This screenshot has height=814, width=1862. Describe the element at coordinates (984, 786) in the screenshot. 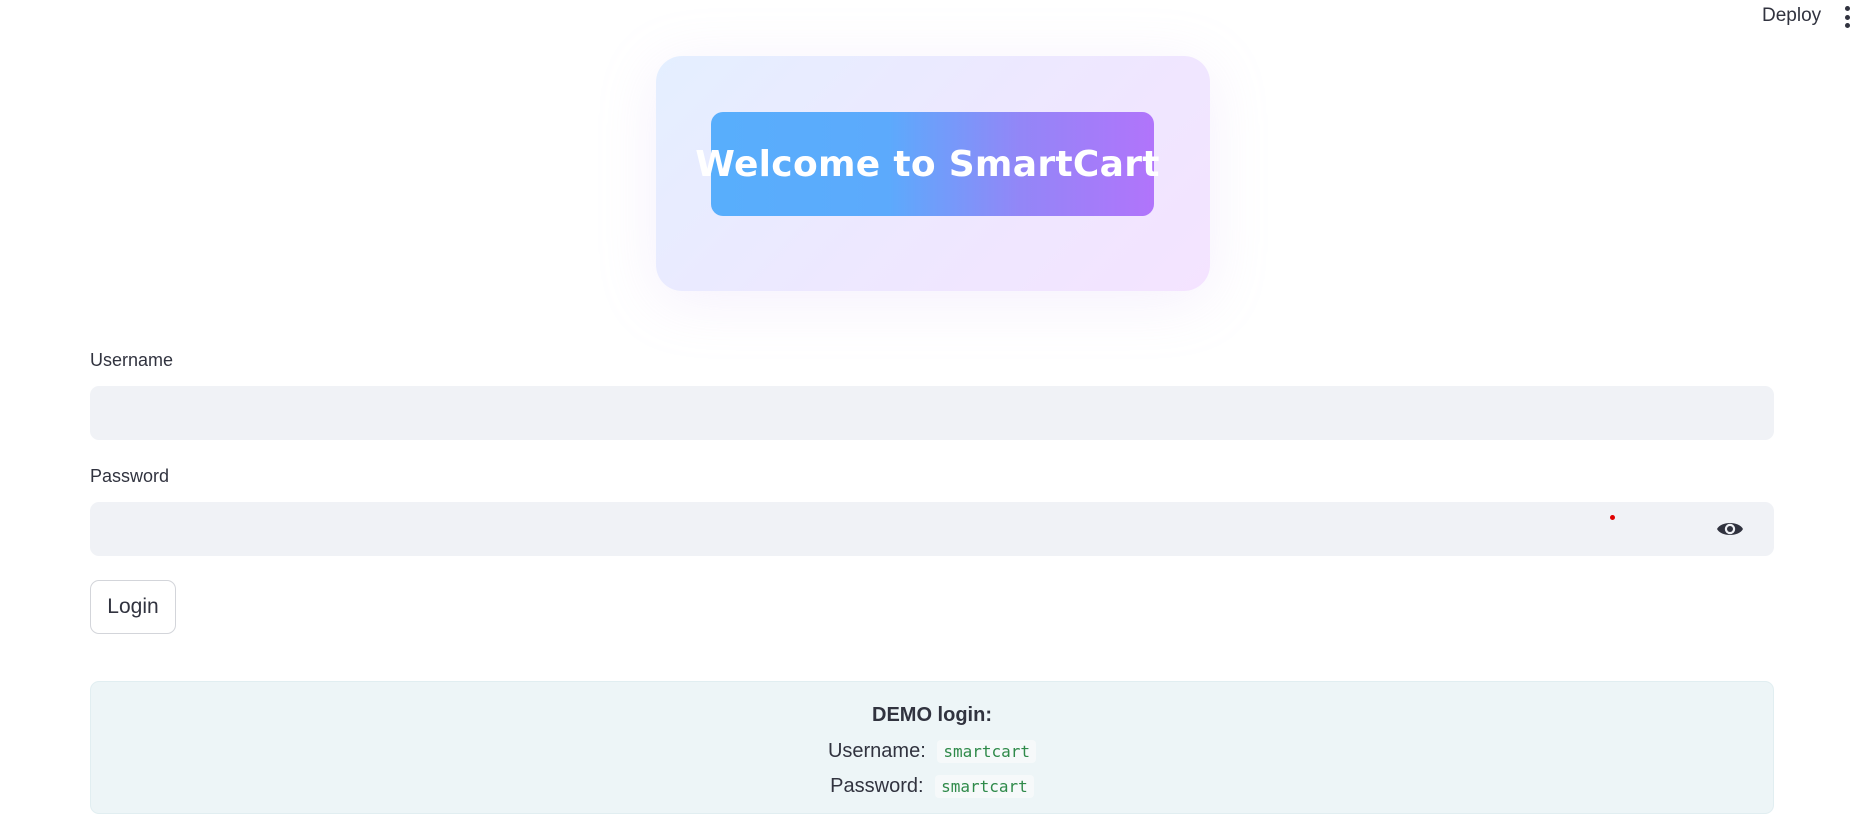

I see `demo-password-value: smartcart` at that location.